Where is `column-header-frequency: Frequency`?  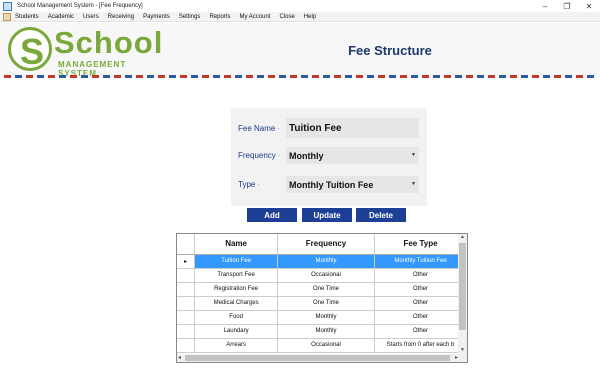
column-header-frequency: Frequency is located at coordinates (326, 244).